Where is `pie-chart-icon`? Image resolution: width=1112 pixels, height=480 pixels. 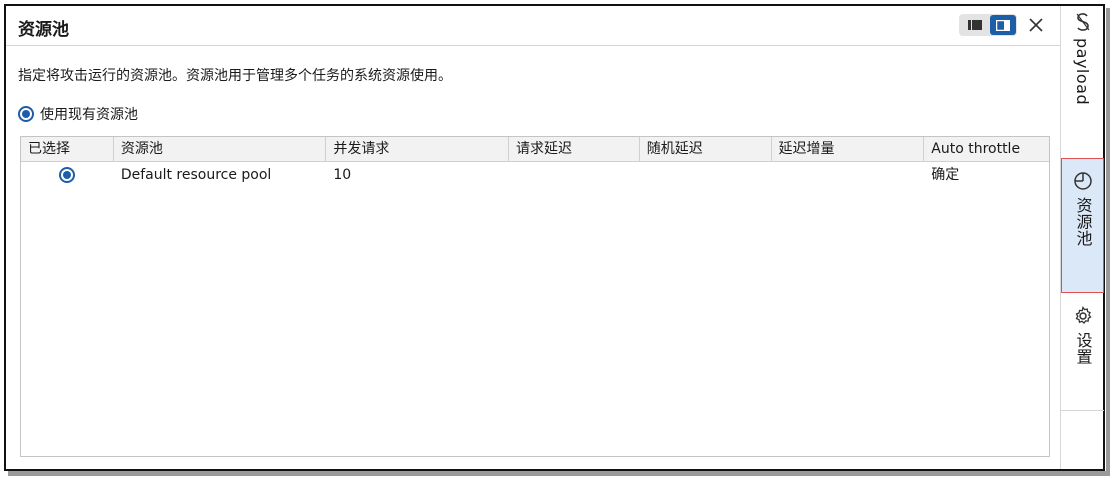
pie-chart-icon is located at coordinates (1082, 181).